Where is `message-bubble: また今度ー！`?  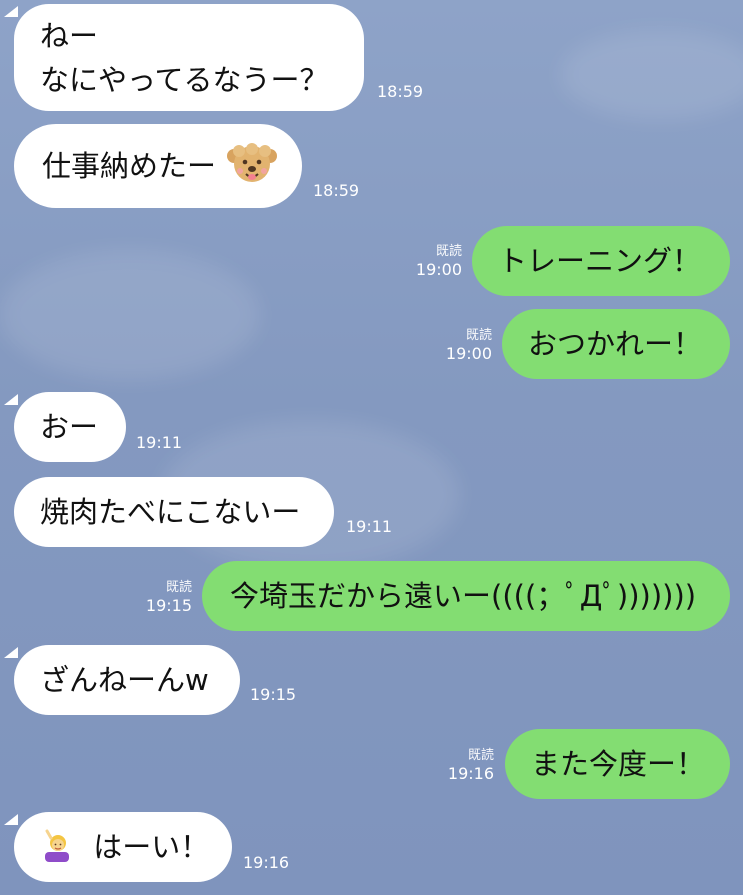
message-bubble: また今度ー！ is located at coordinates (617, 764).